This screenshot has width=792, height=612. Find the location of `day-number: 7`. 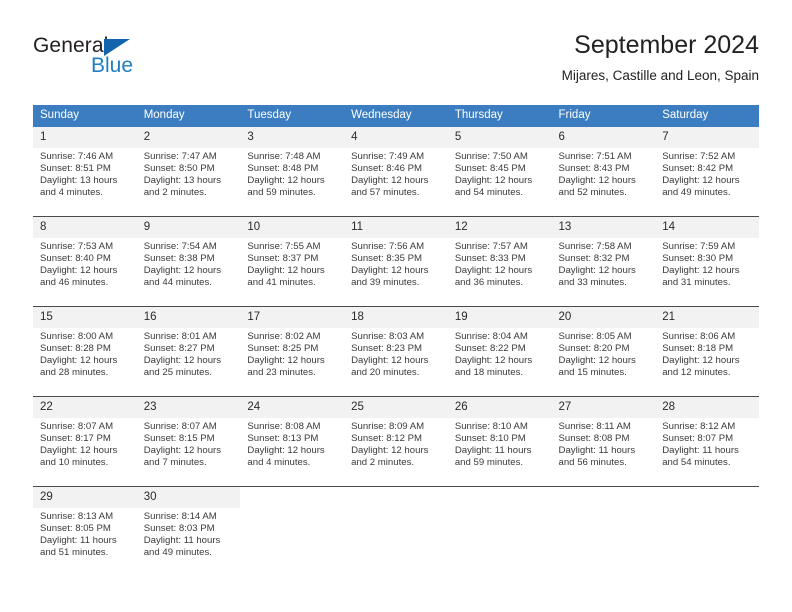

day-number: 7 is located at coordinates (707, 137).